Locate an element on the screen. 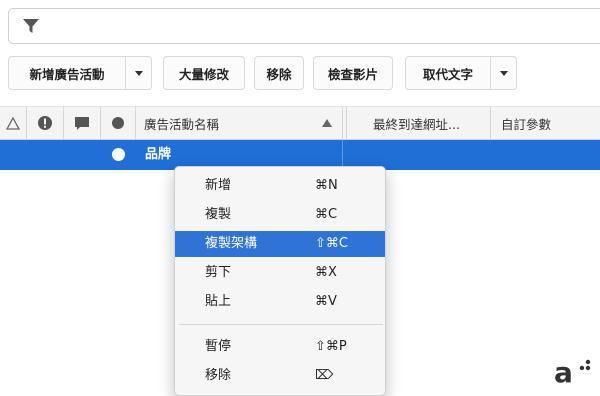  remove-button: 移除 is located at coordinates (279, 73).